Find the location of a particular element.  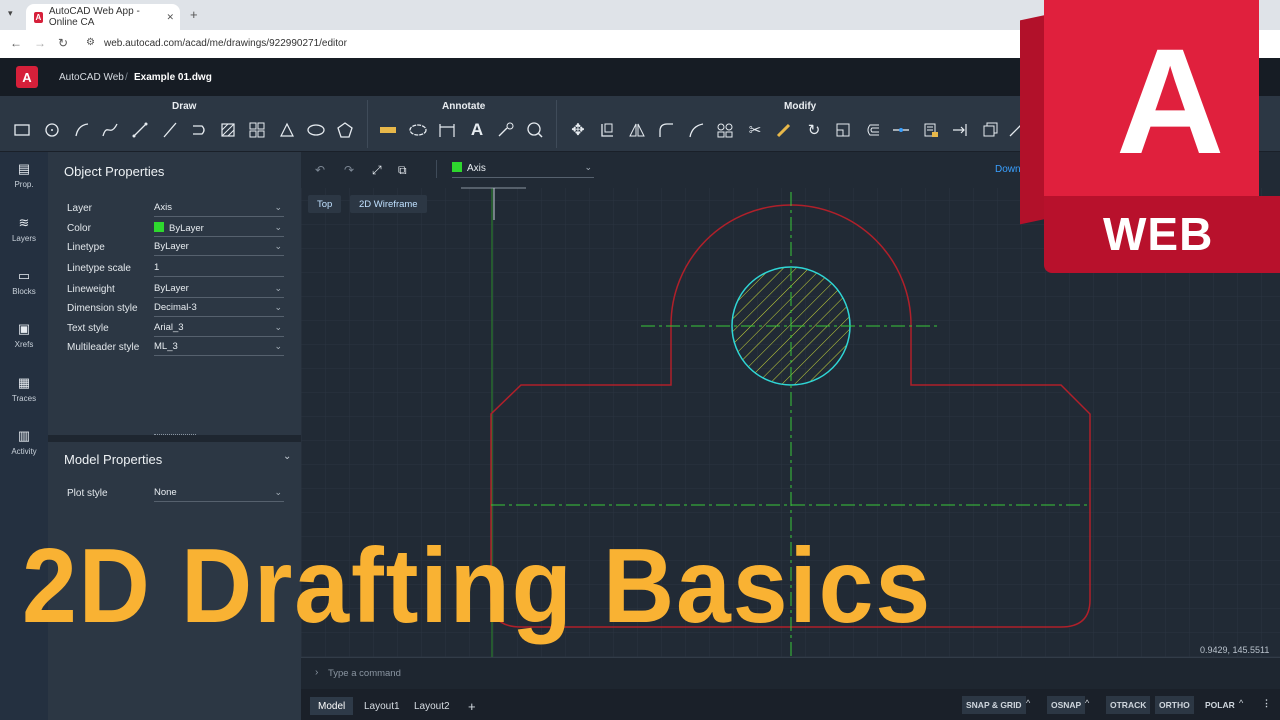

fillet-tool-icon is located at coordinates (666, 130).